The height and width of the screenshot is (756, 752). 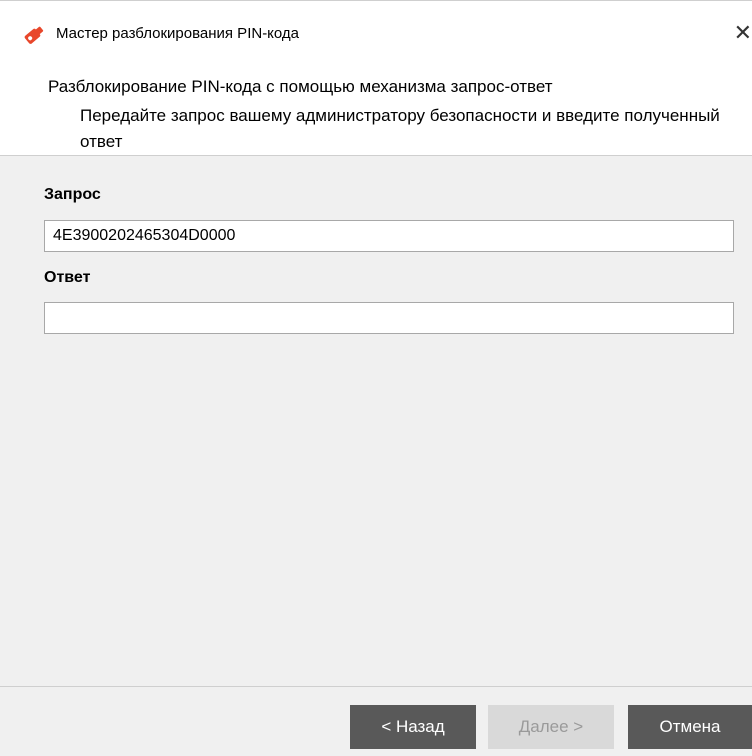 I want to click on next-button: Далее >, so click(x=551, y=727).